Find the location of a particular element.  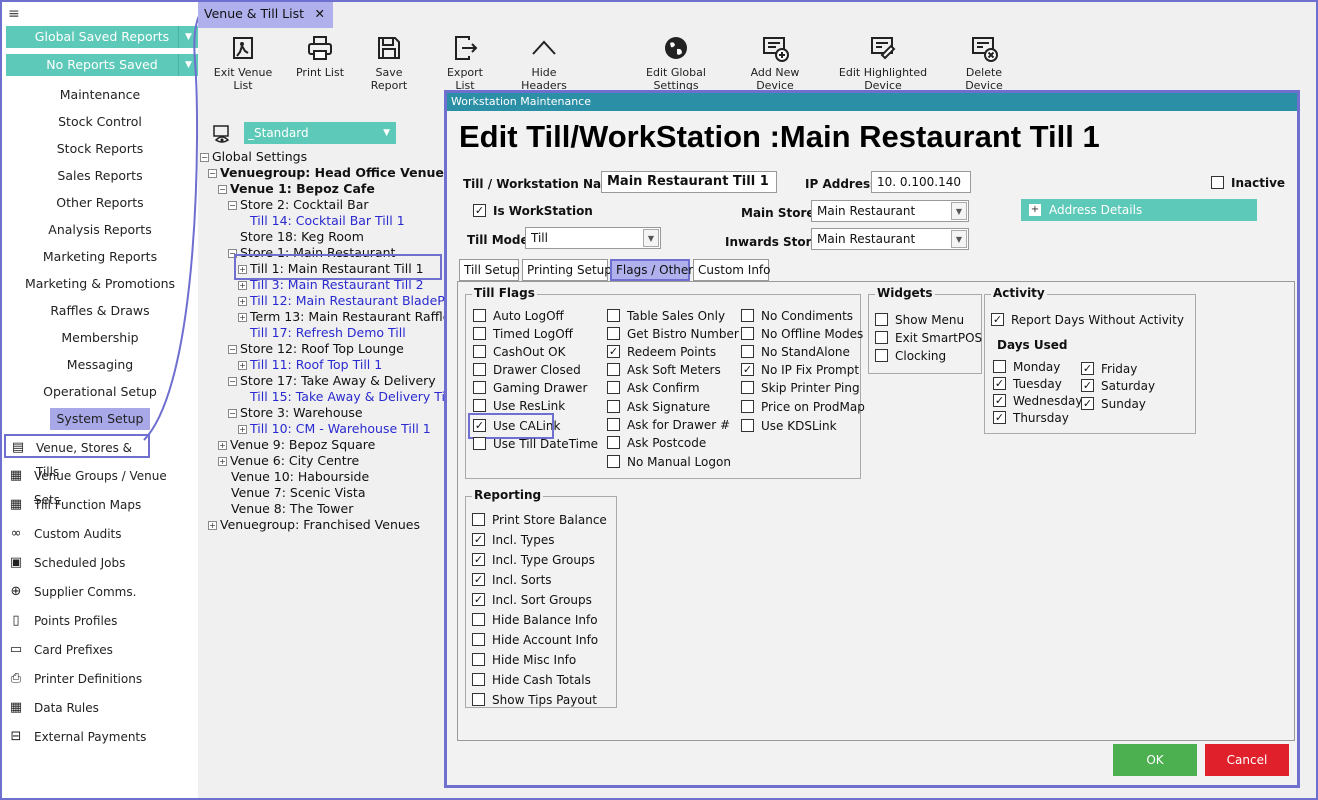

reporting-checkbox: ✓ Incl. Type Groups is located at coordinates (533, 560).